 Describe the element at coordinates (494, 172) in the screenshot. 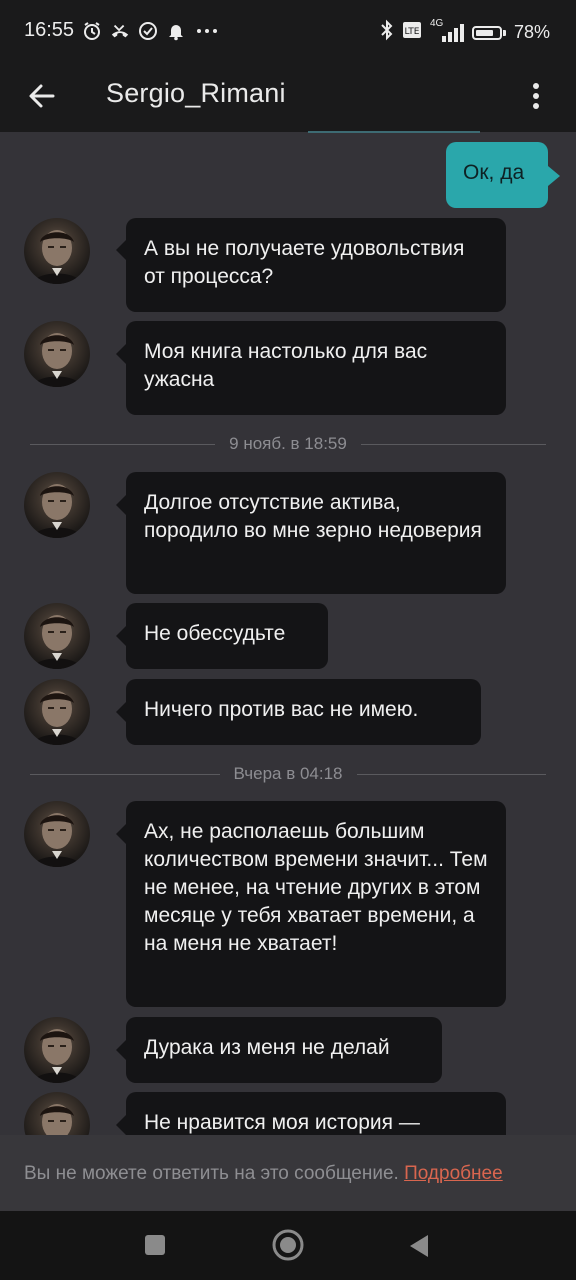

I see `message-text: Ок, да` at that location.